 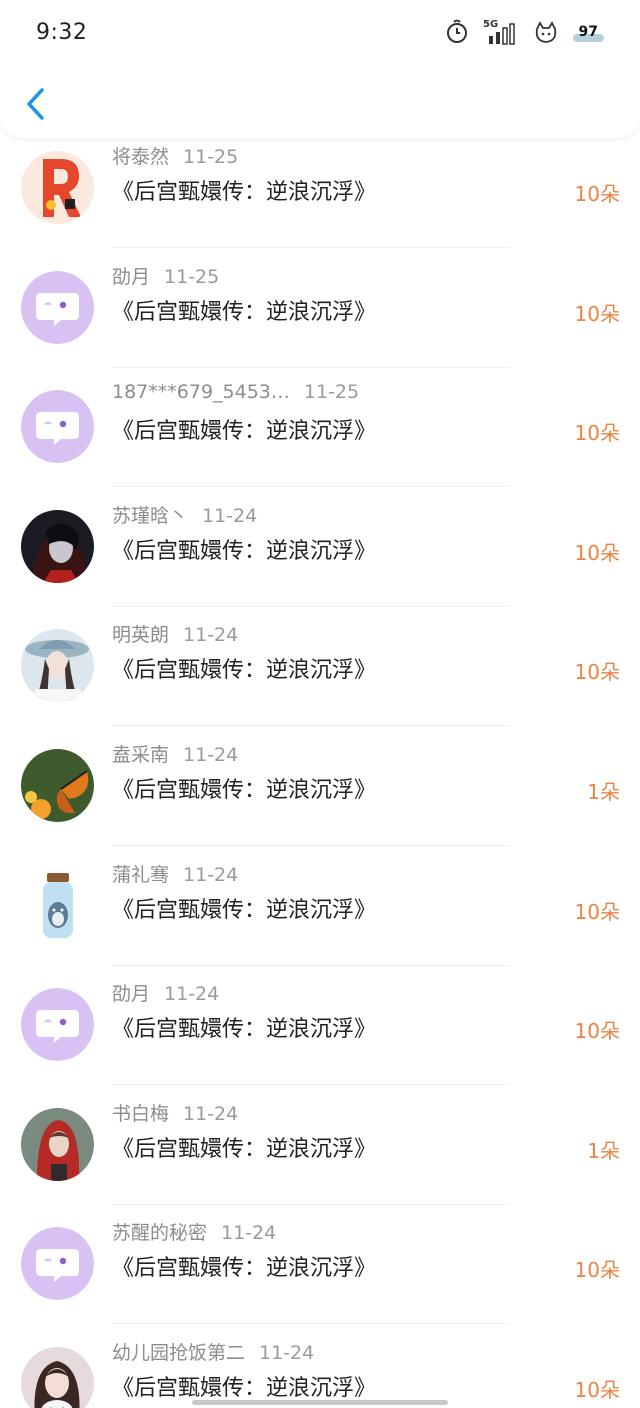 I want to click on list-item: 盍采南 11-24 《后宫甄嬛传：逆浪沉浮》 1朵, so click(x=320, y=786).